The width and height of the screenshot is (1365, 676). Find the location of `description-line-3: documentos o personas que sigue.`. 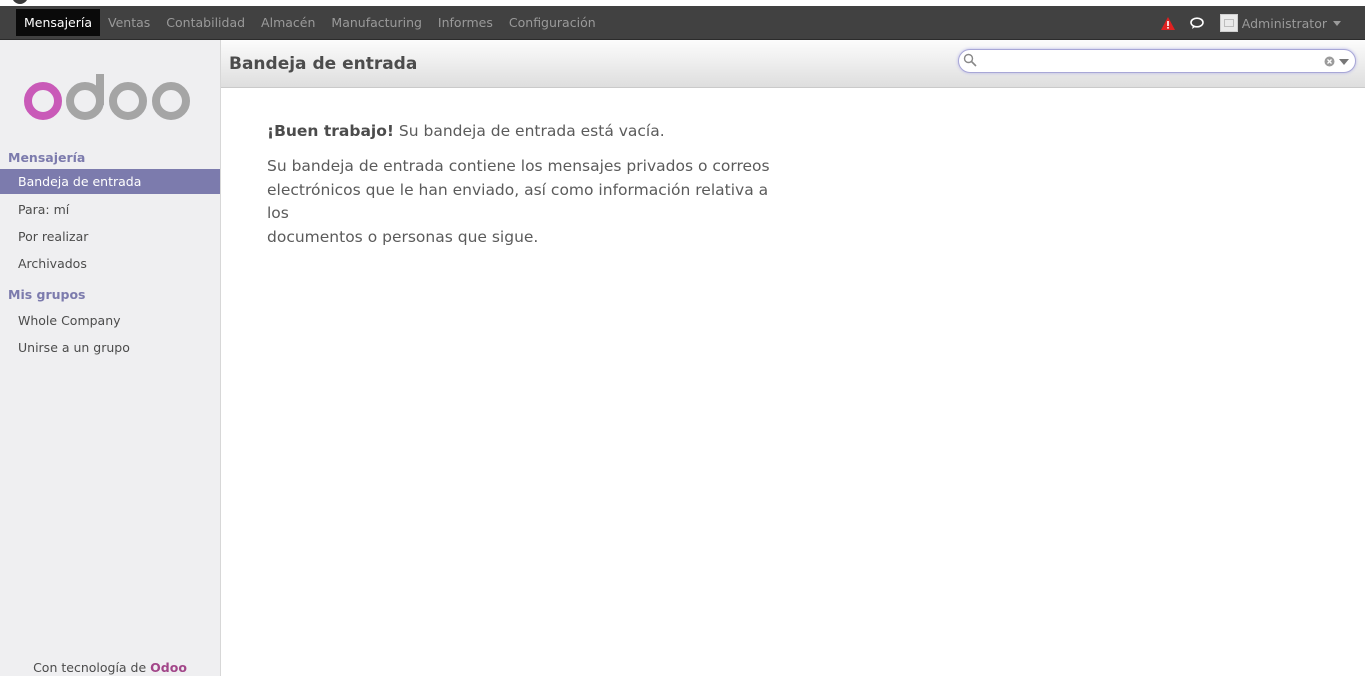

description-line-3: documentos o personas que sigue. is located at coordinates (403, 236).